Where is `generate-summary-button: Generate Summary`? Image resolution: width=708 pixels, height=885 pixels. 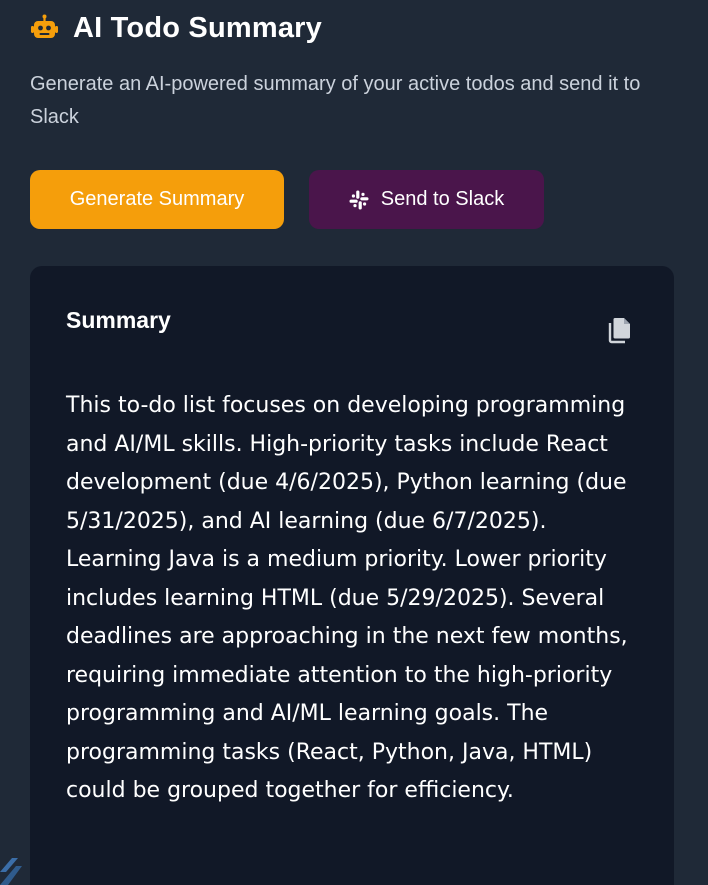 generate-summary-button: Generate Summary is located at coordinates (157, 199).